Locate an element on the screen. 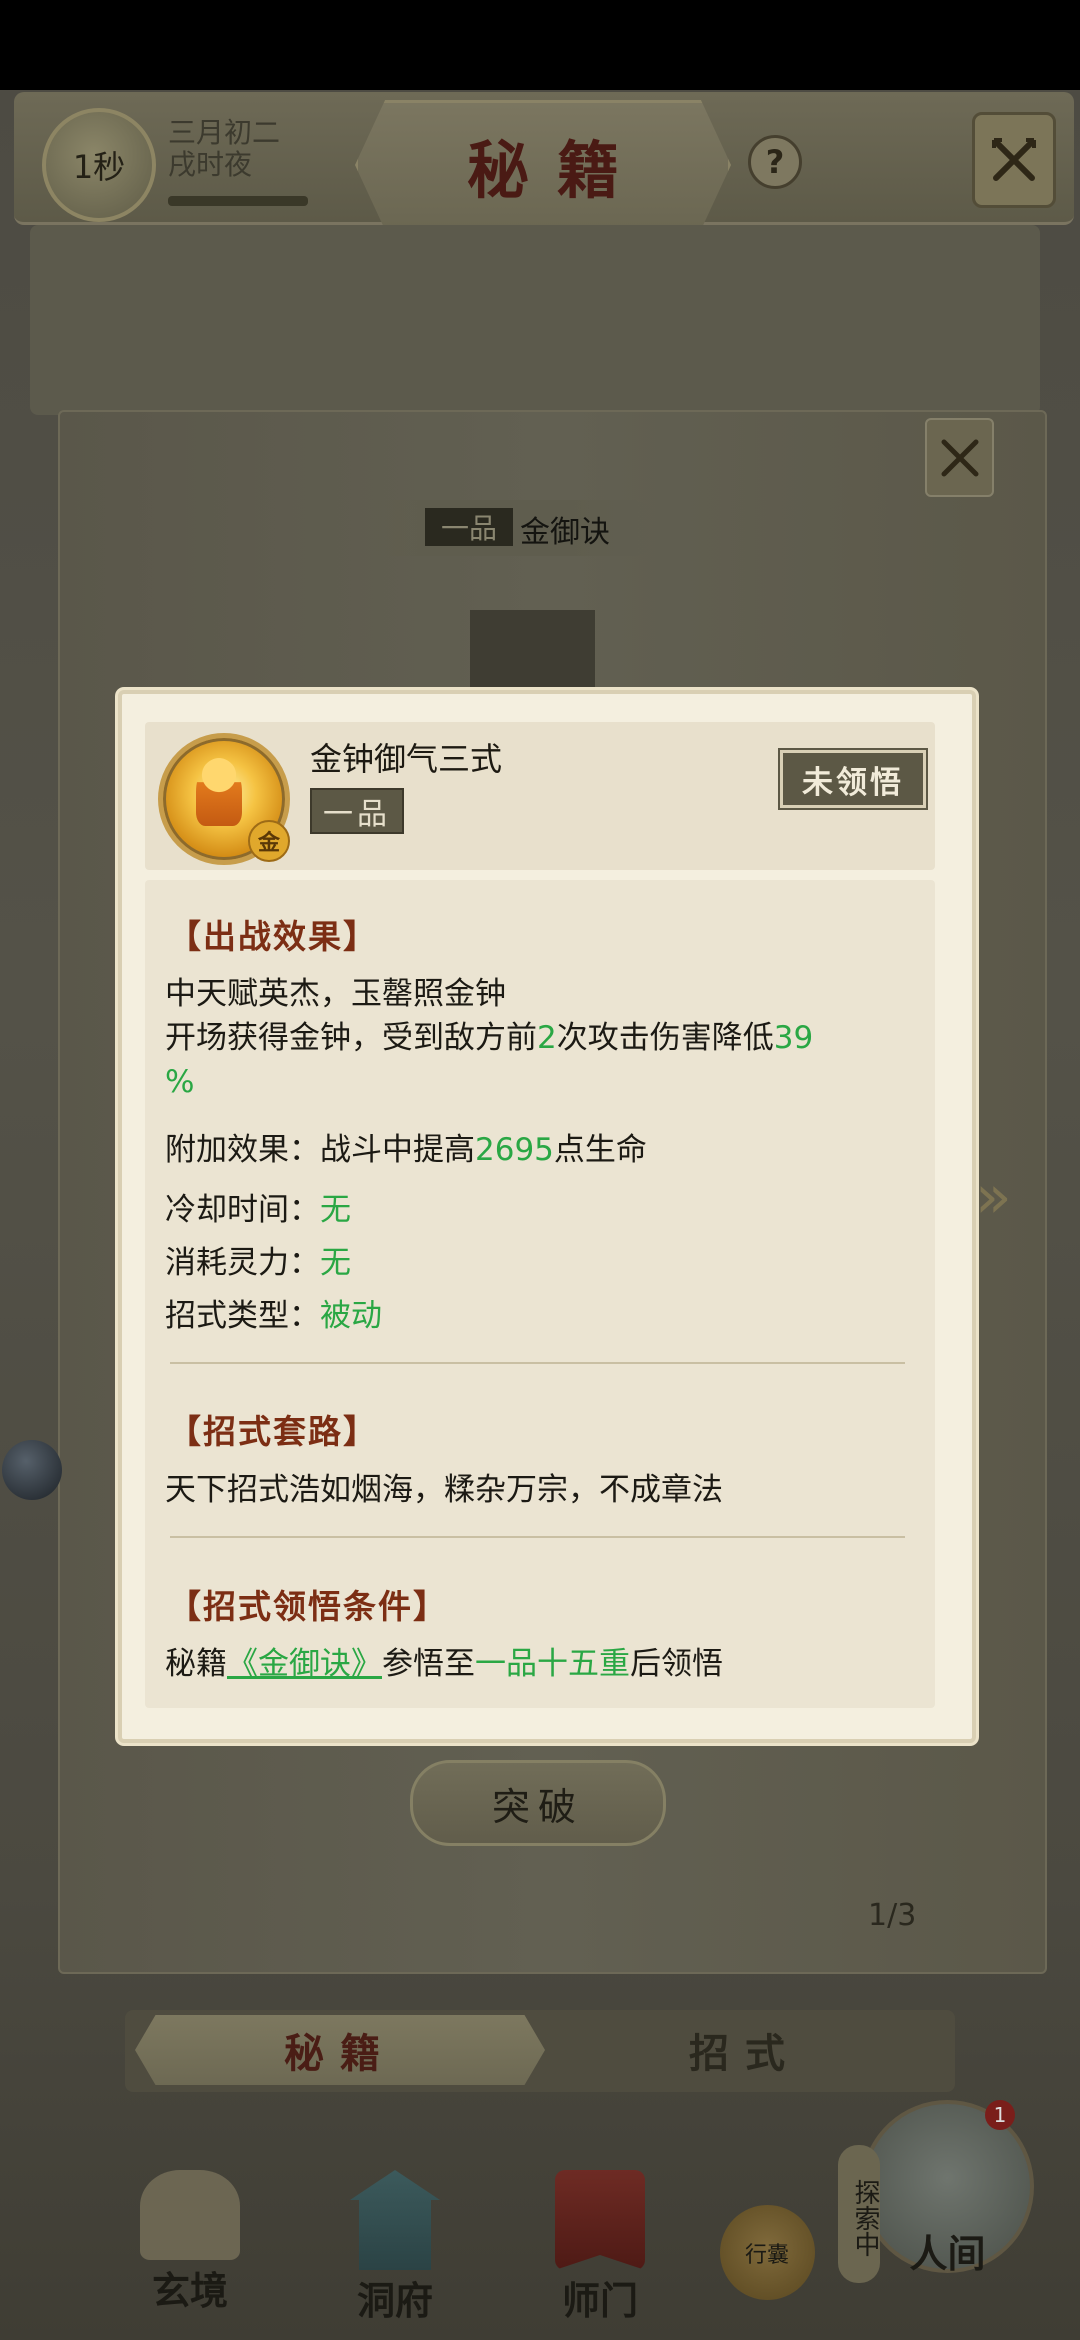  extra-effect: 附加效果：战斗中提高2695点生命 is located at coordinates (406, 1150).